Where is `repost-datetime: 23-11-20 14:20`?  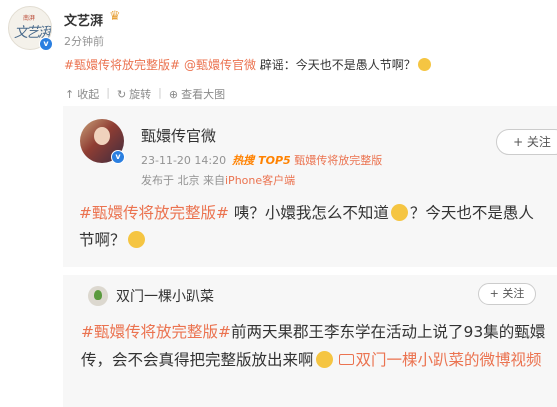
repost-datetime: 23-11-20 14:20 is located at coordinates (183, 160).